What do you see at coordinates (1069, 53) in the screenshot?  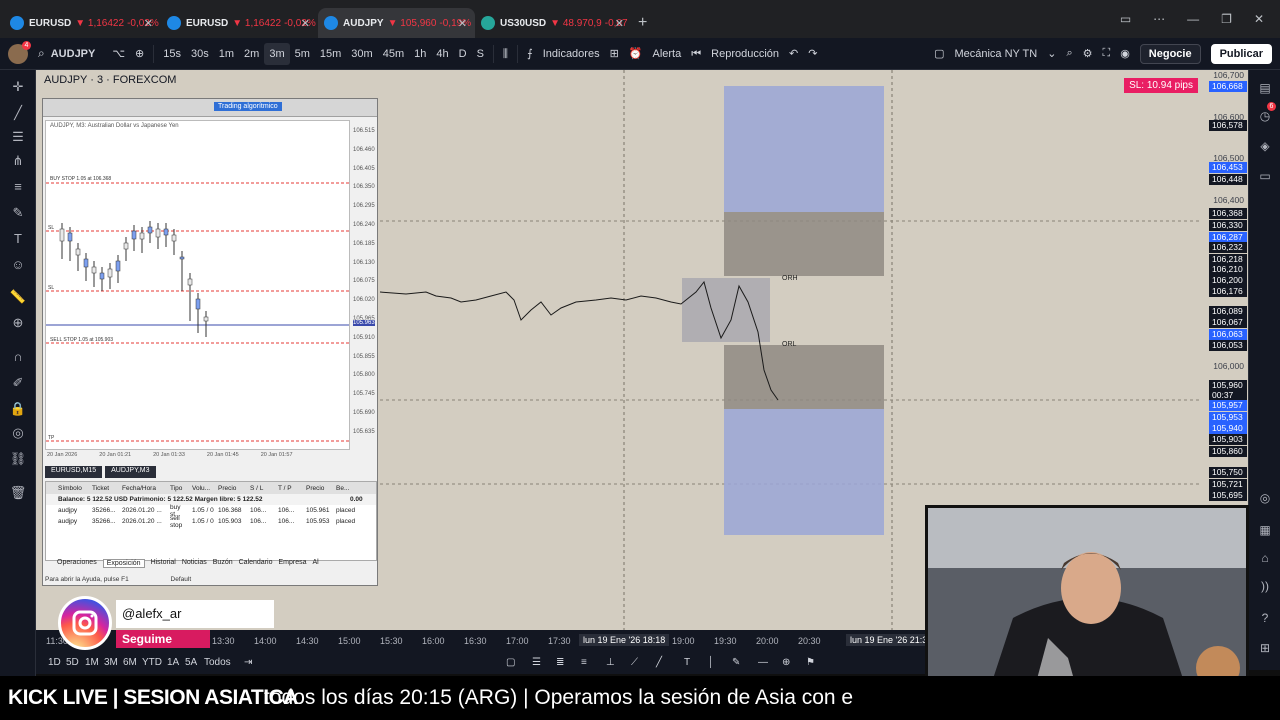 I see `quick-search-icon: ⌕` at bounding box center [1069, 53].